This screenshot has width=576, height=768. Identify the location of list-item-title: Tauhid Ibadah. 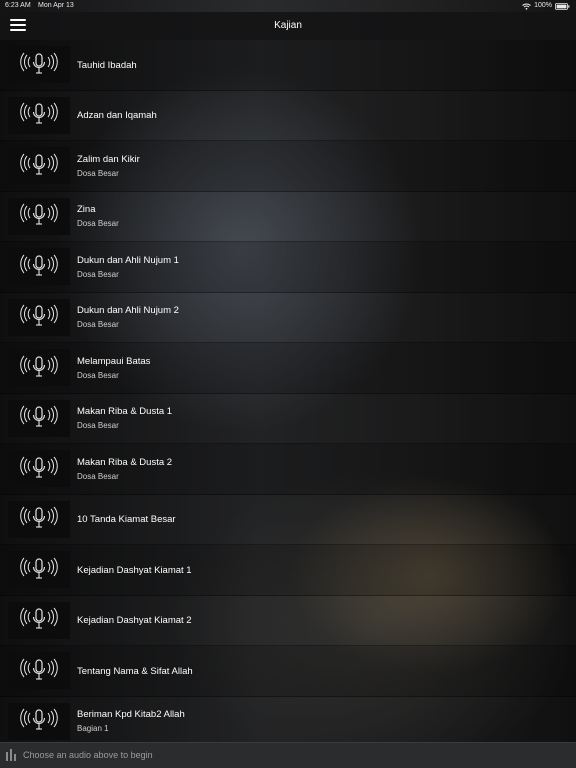
(107, 65).